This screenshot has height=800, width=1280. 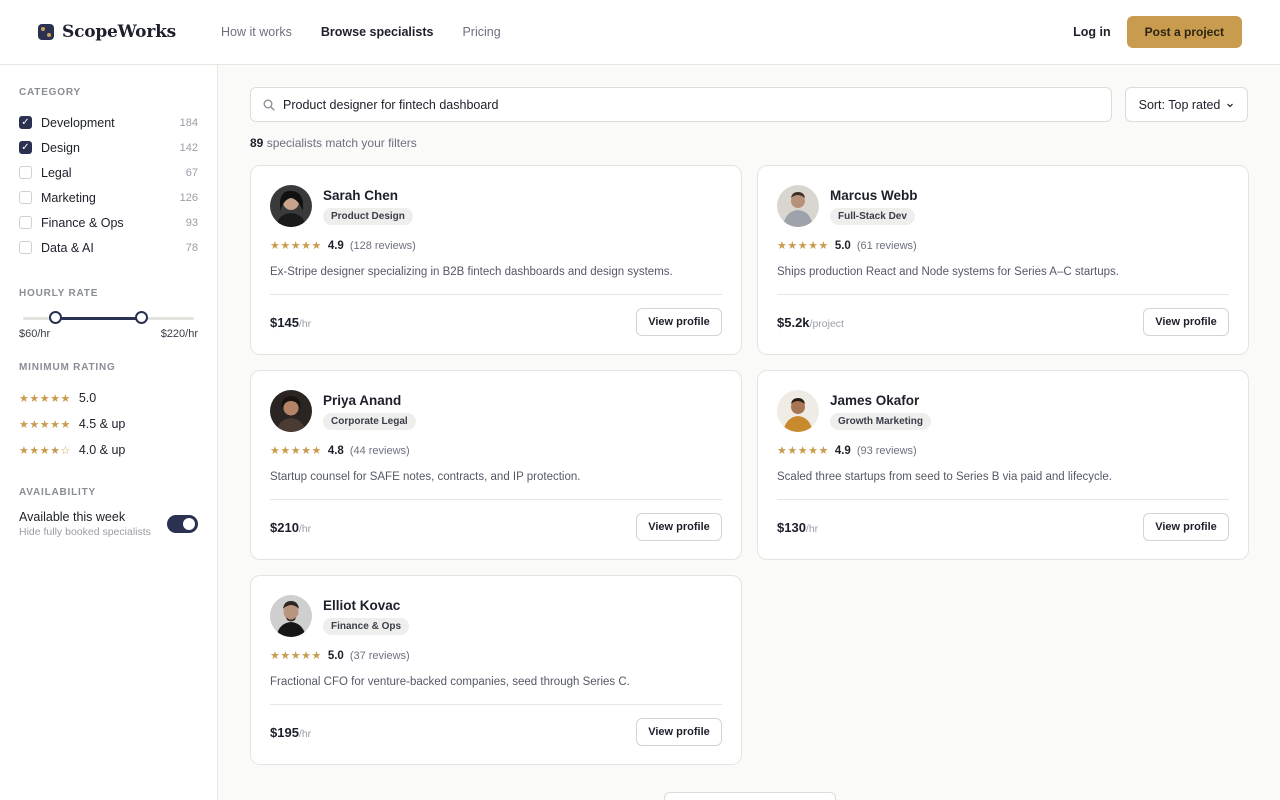 What do you see at coordinates (1179, 104) in the screenshot?
I see `sort-label: Sort: Top rated` at bounding box center [1179, 104].